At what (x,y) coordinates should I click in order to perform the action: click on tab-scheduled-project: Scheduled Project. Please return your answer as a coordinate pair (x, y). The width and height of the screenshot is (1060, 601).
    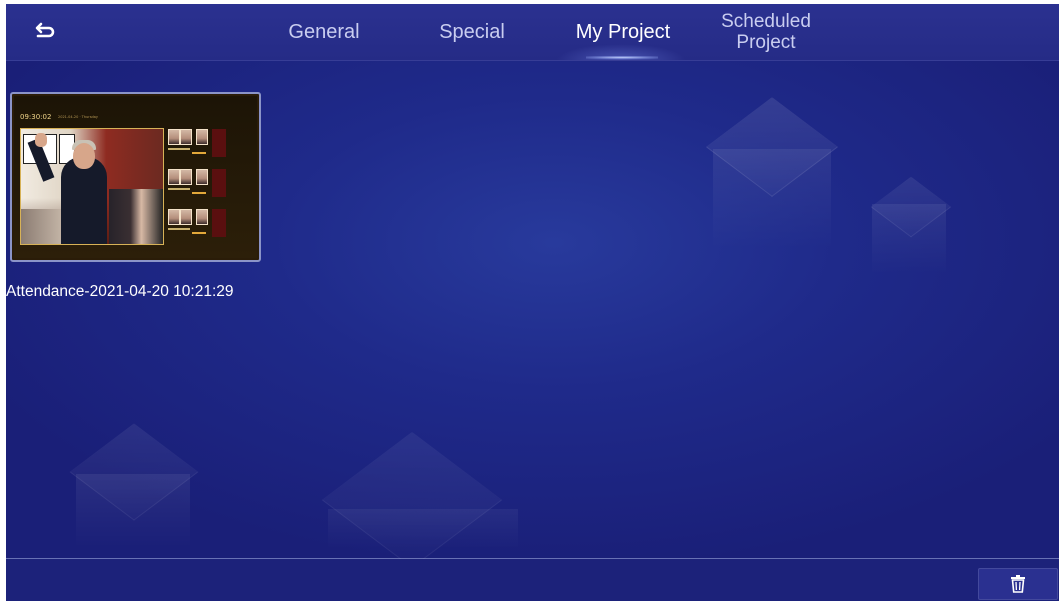
    Looking at the image, I should click on (766, 32).